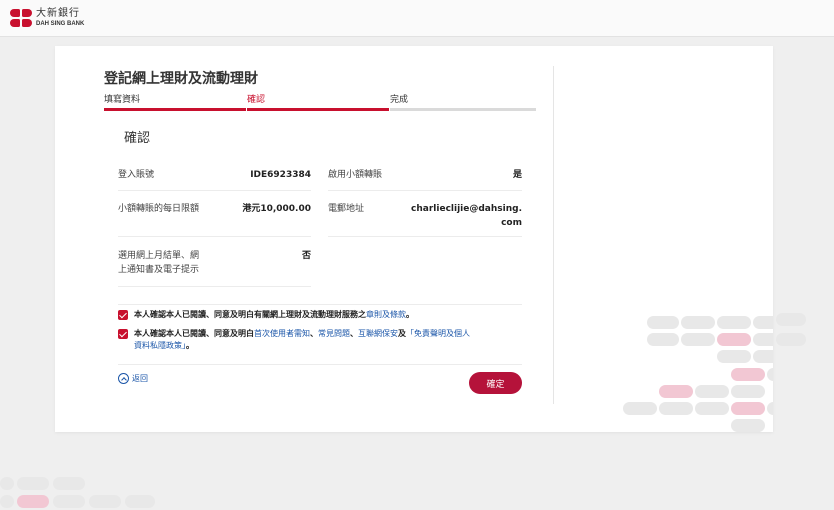 This screenshot has height=510, width=834. Describe the element at coordinates (334, 333) in the screenshot. I see `faq-link: 常見問題` at that location.